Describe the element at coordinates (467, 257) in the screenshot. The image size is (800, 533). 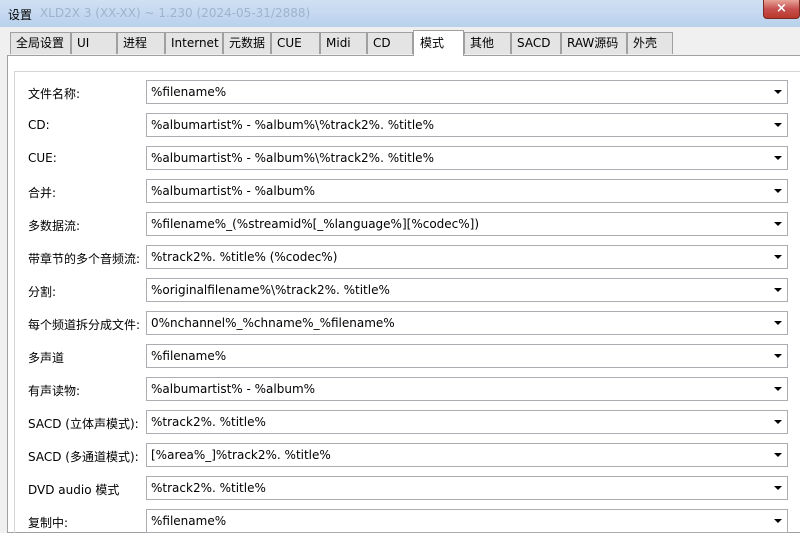
I see `chaptered-audio-pattern-combobox: %track2%. %title% (%codec%)` at that location.